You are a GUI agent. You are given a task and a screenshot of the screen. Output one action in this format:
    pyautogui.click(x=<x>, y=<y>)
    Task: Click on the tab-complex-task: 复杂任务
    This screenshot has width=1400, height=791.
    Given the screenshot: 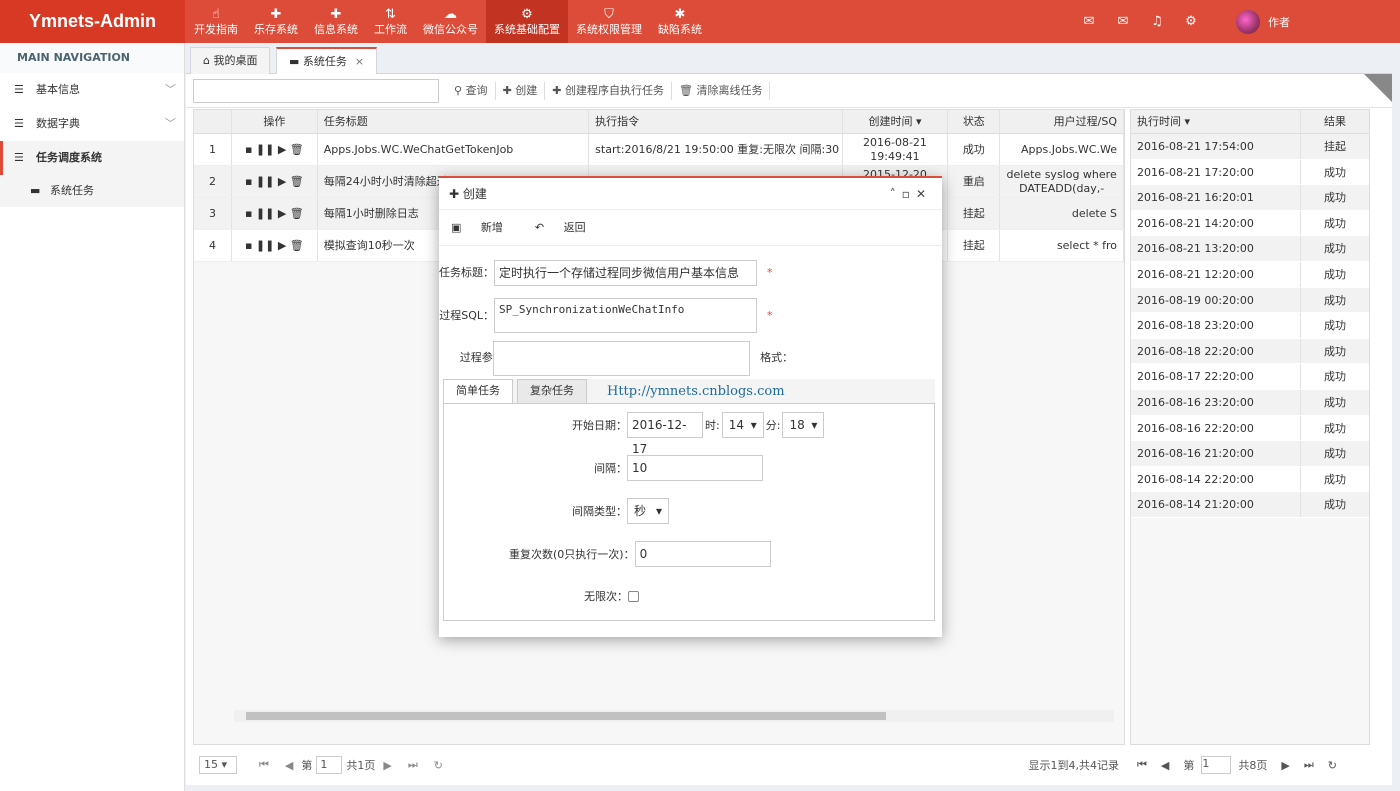 What is the action you would take?
    pyautogui.click(x=552, y=391)
    